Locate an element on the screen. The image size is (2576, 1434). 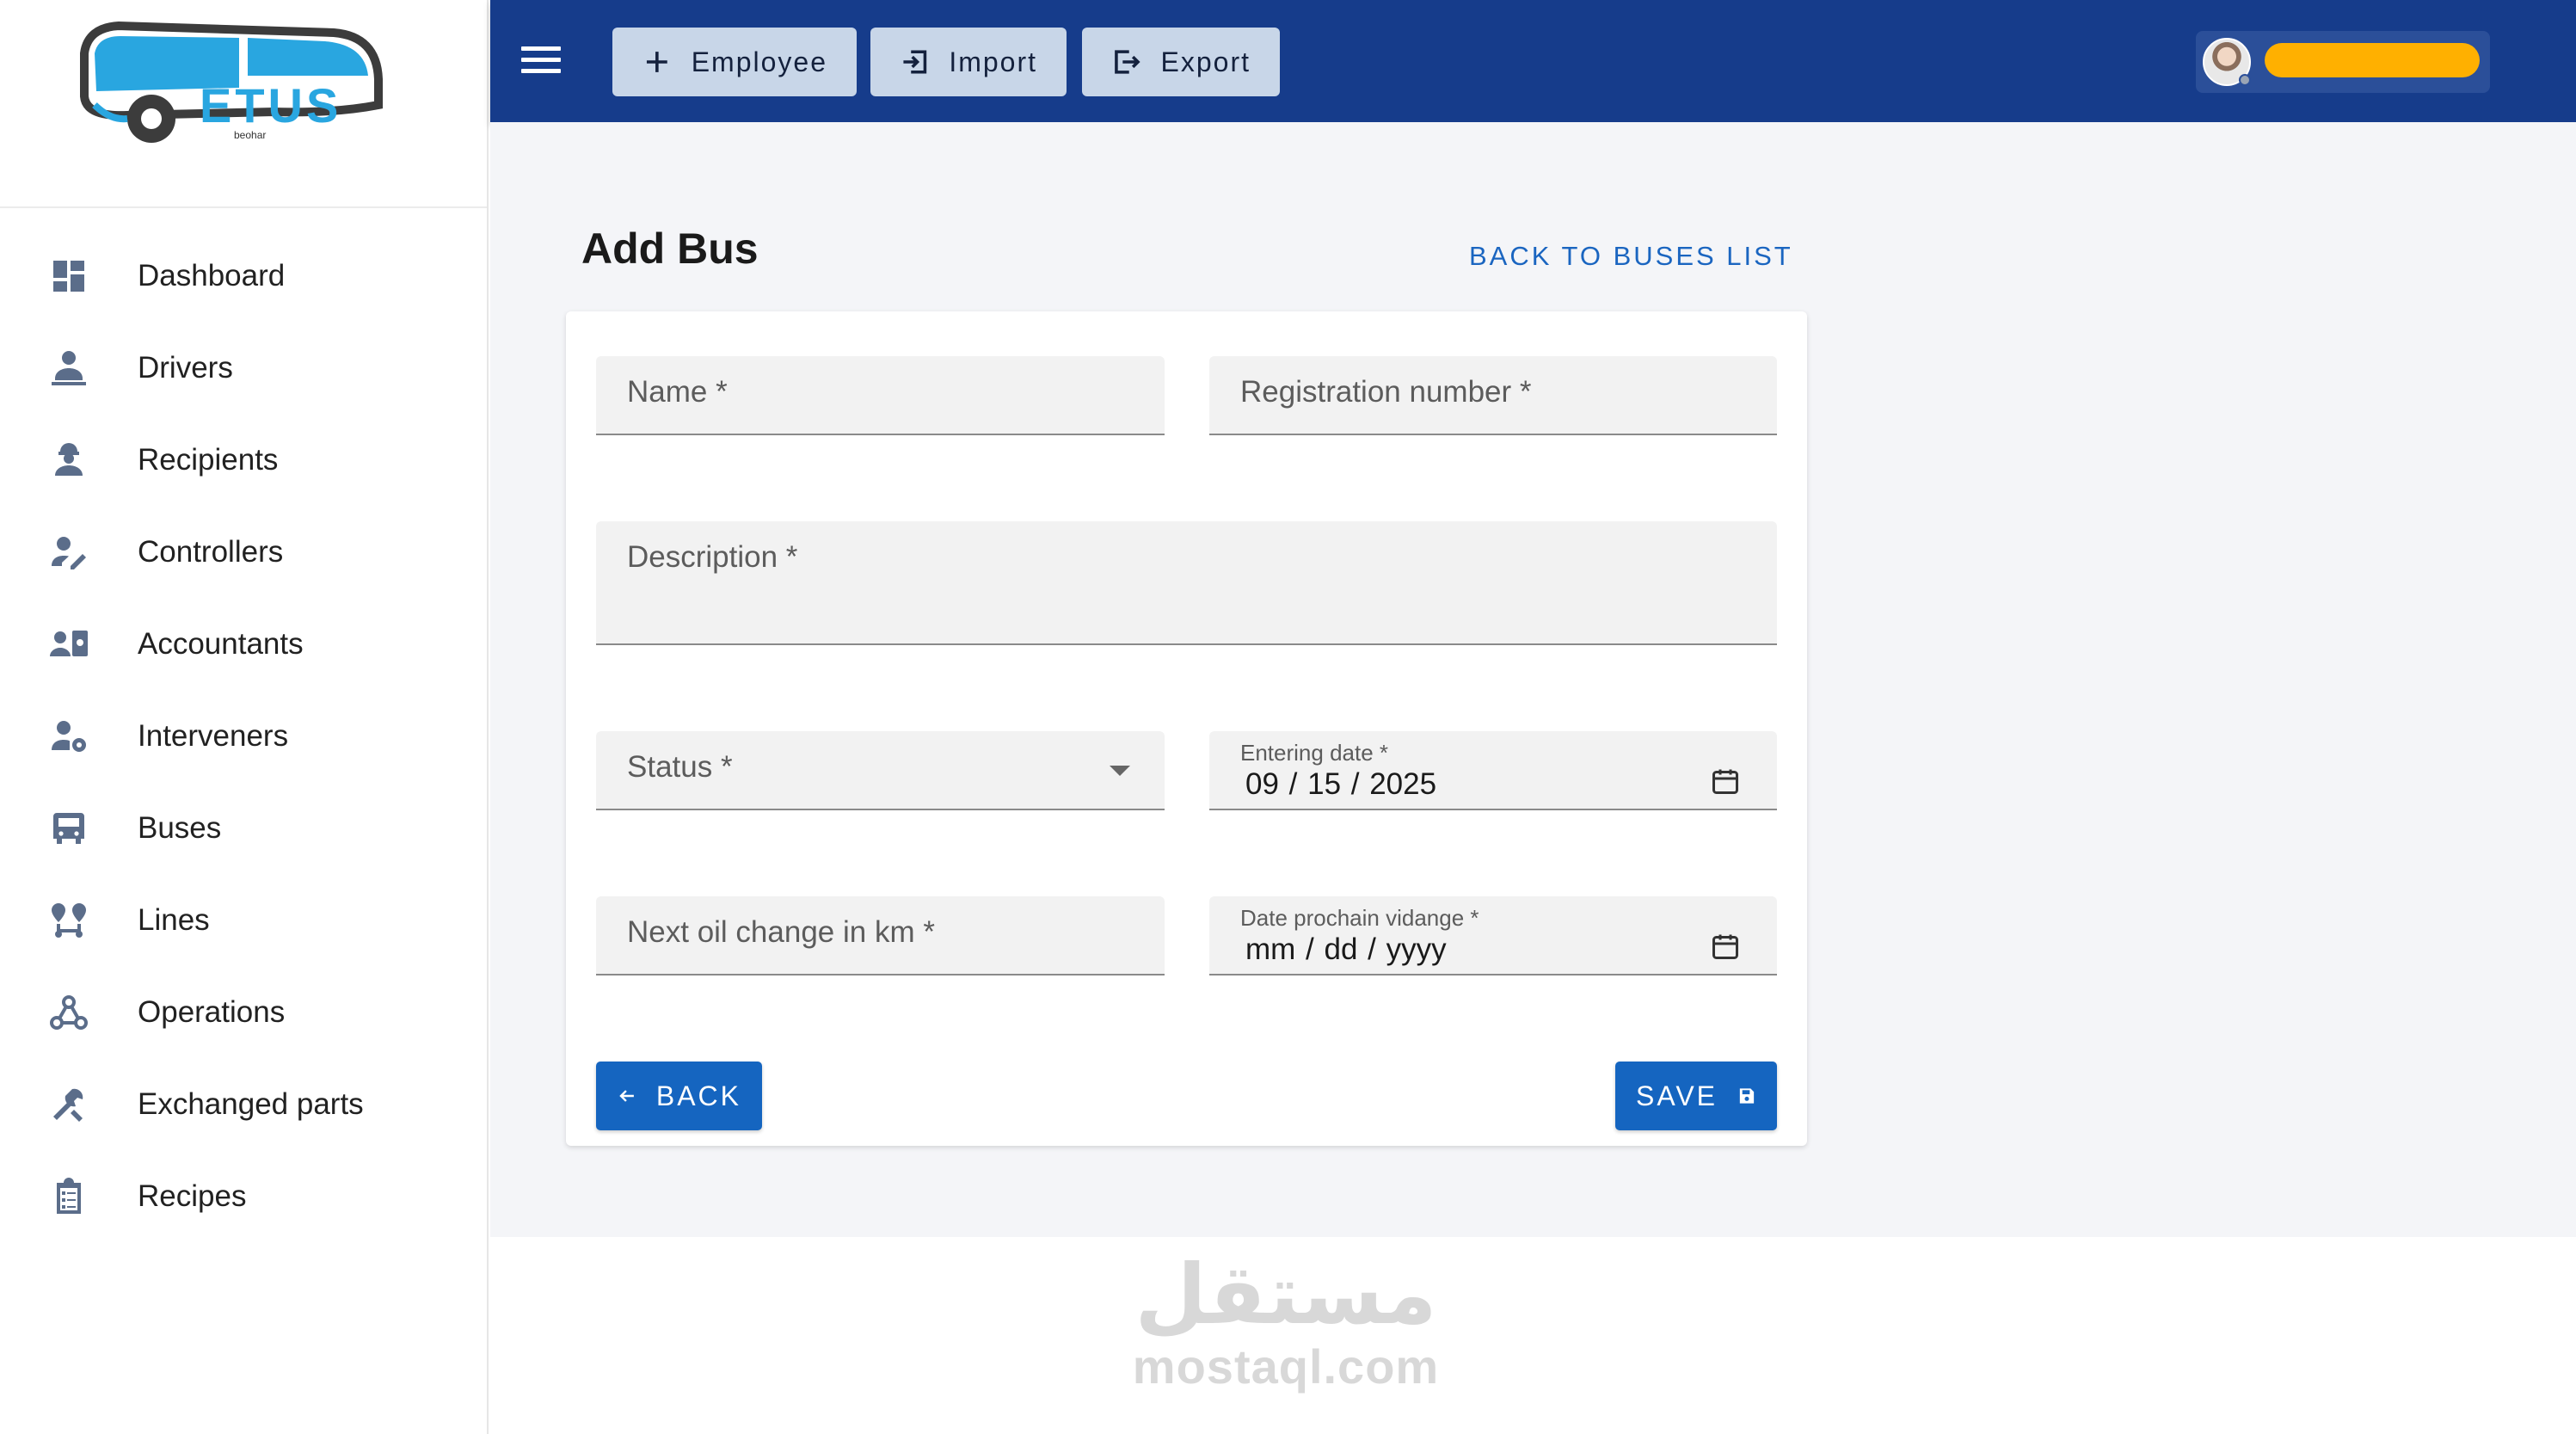
watermark: مستقل mostaql.com is located at coordinates (1286, 1320).